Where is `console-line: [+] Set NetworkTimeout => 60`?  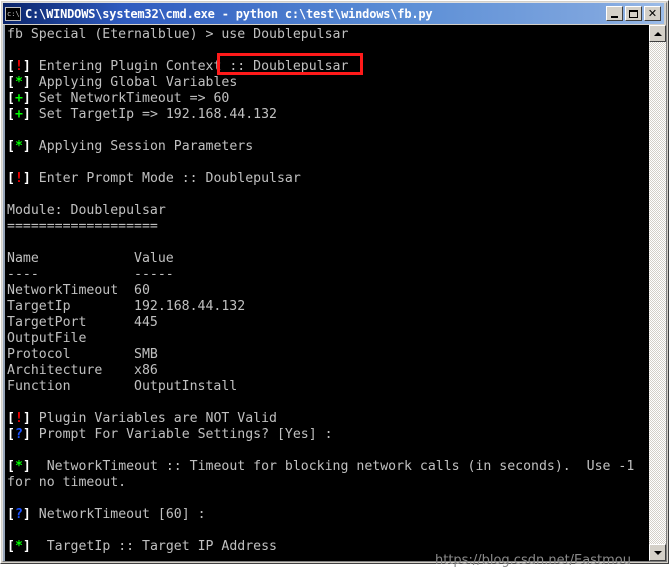 console-line: [+] Set NetworkTimeout => 60 is located at coordinates (118, 98).